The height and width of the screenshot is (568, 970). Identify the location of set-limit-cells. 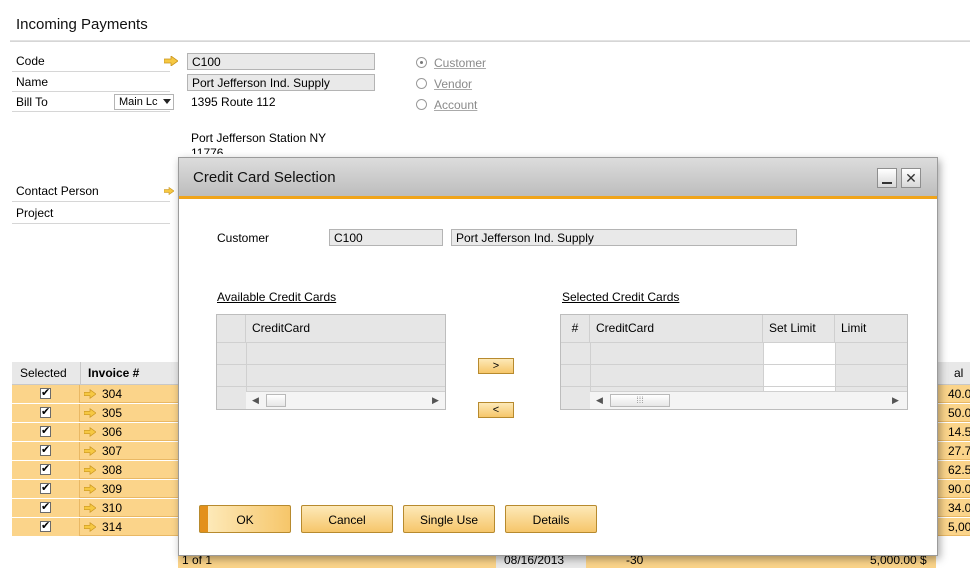
(799, 367).